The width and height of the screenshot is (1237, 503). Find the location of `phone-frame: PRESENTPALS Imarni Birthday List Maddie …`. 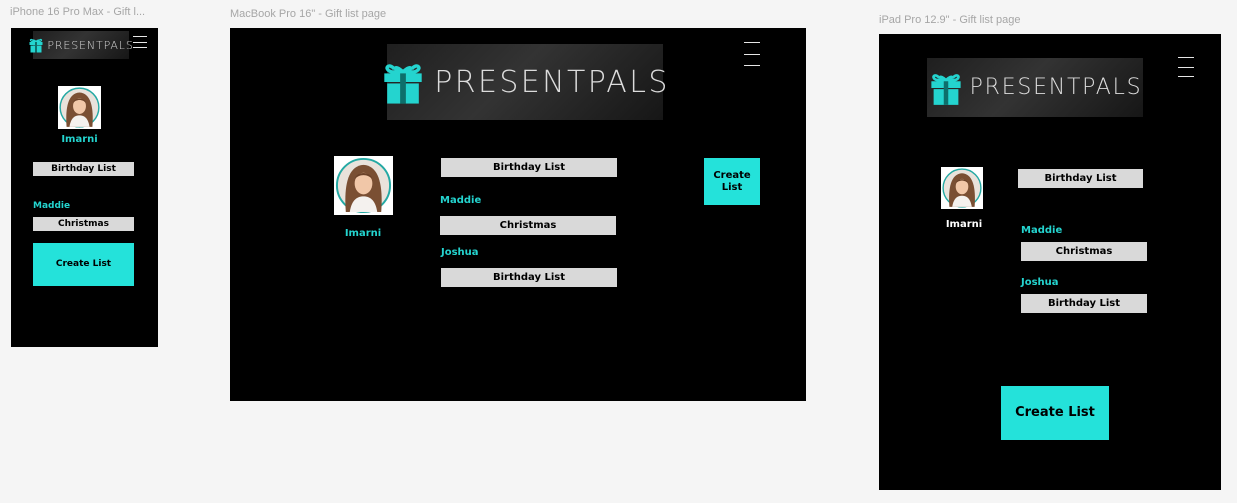

phone-frame: PRESENTPALS Imarni Birthday List Maddie … is located at coordinates (84, 187).